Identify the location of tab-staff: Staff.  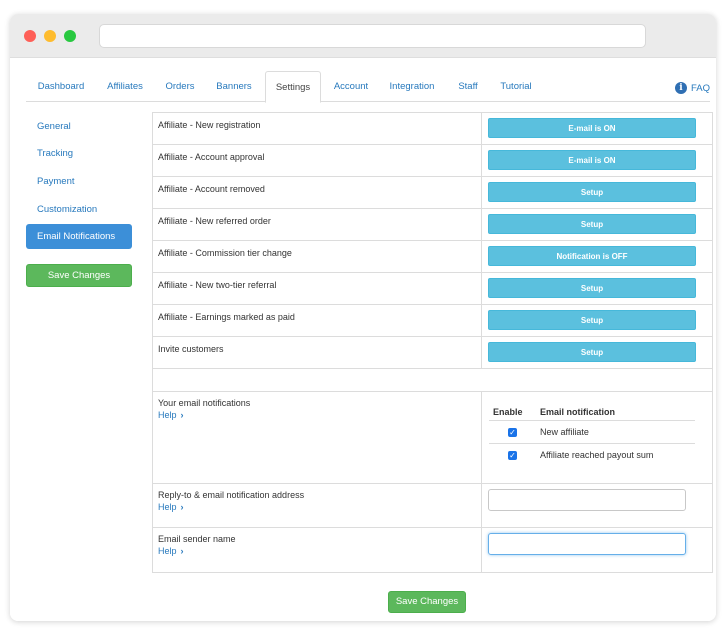
(468, 86).